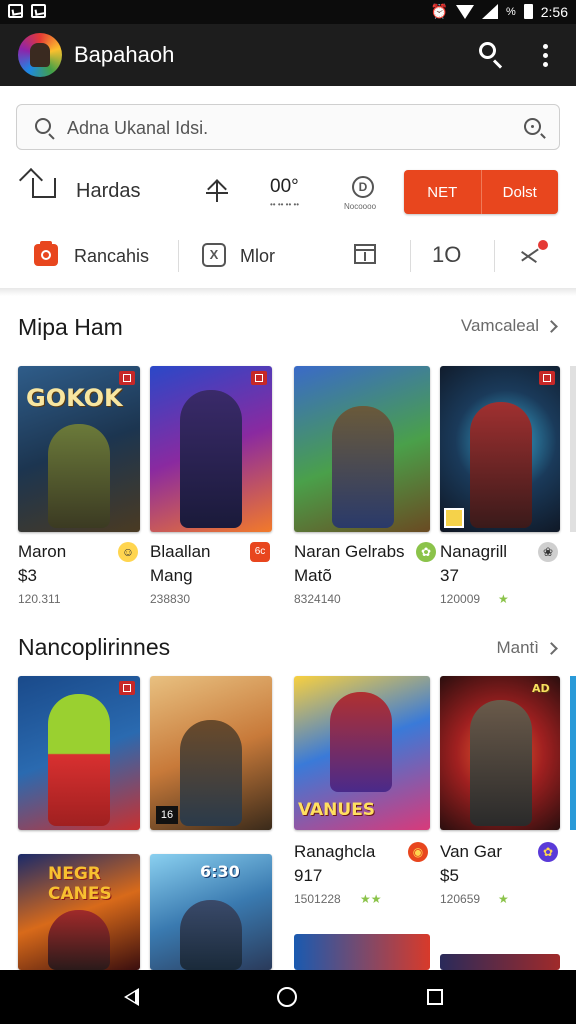  I want to click on game-title: Maron, so click(42, 551).